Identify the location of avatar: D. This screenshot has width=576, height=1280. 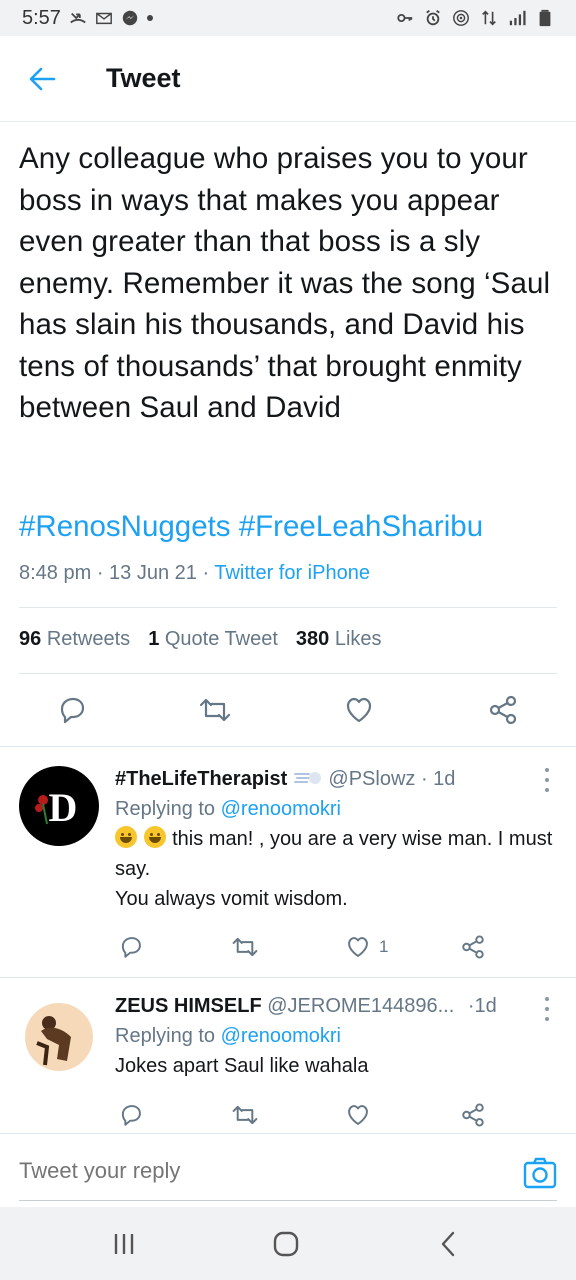
(59, 806).